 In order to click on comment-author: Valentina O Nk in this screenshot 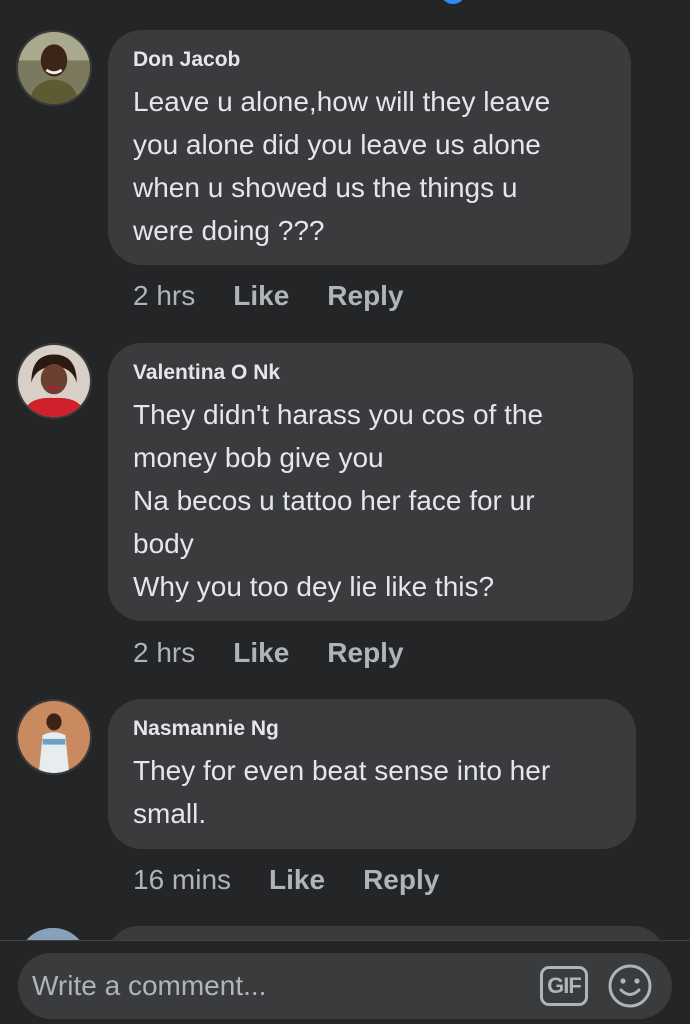, I will do `click(370, 373)`.